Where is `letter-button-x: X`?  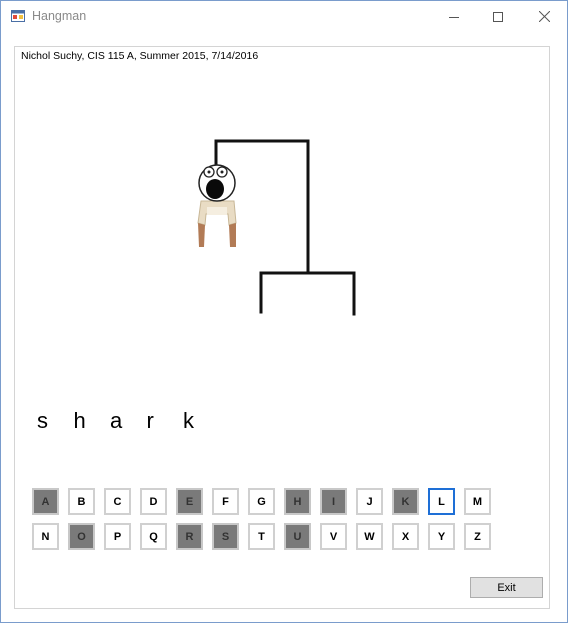 letter-button-x: X is located at coordinates (405, 536).